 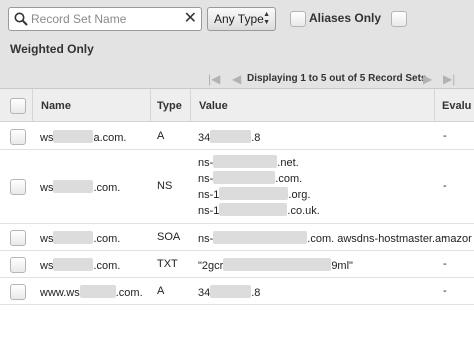 What do you see at coordinates (18, 106) in the screenshot?
I see `select-all-checkbox` at bounding box center [18, 106].